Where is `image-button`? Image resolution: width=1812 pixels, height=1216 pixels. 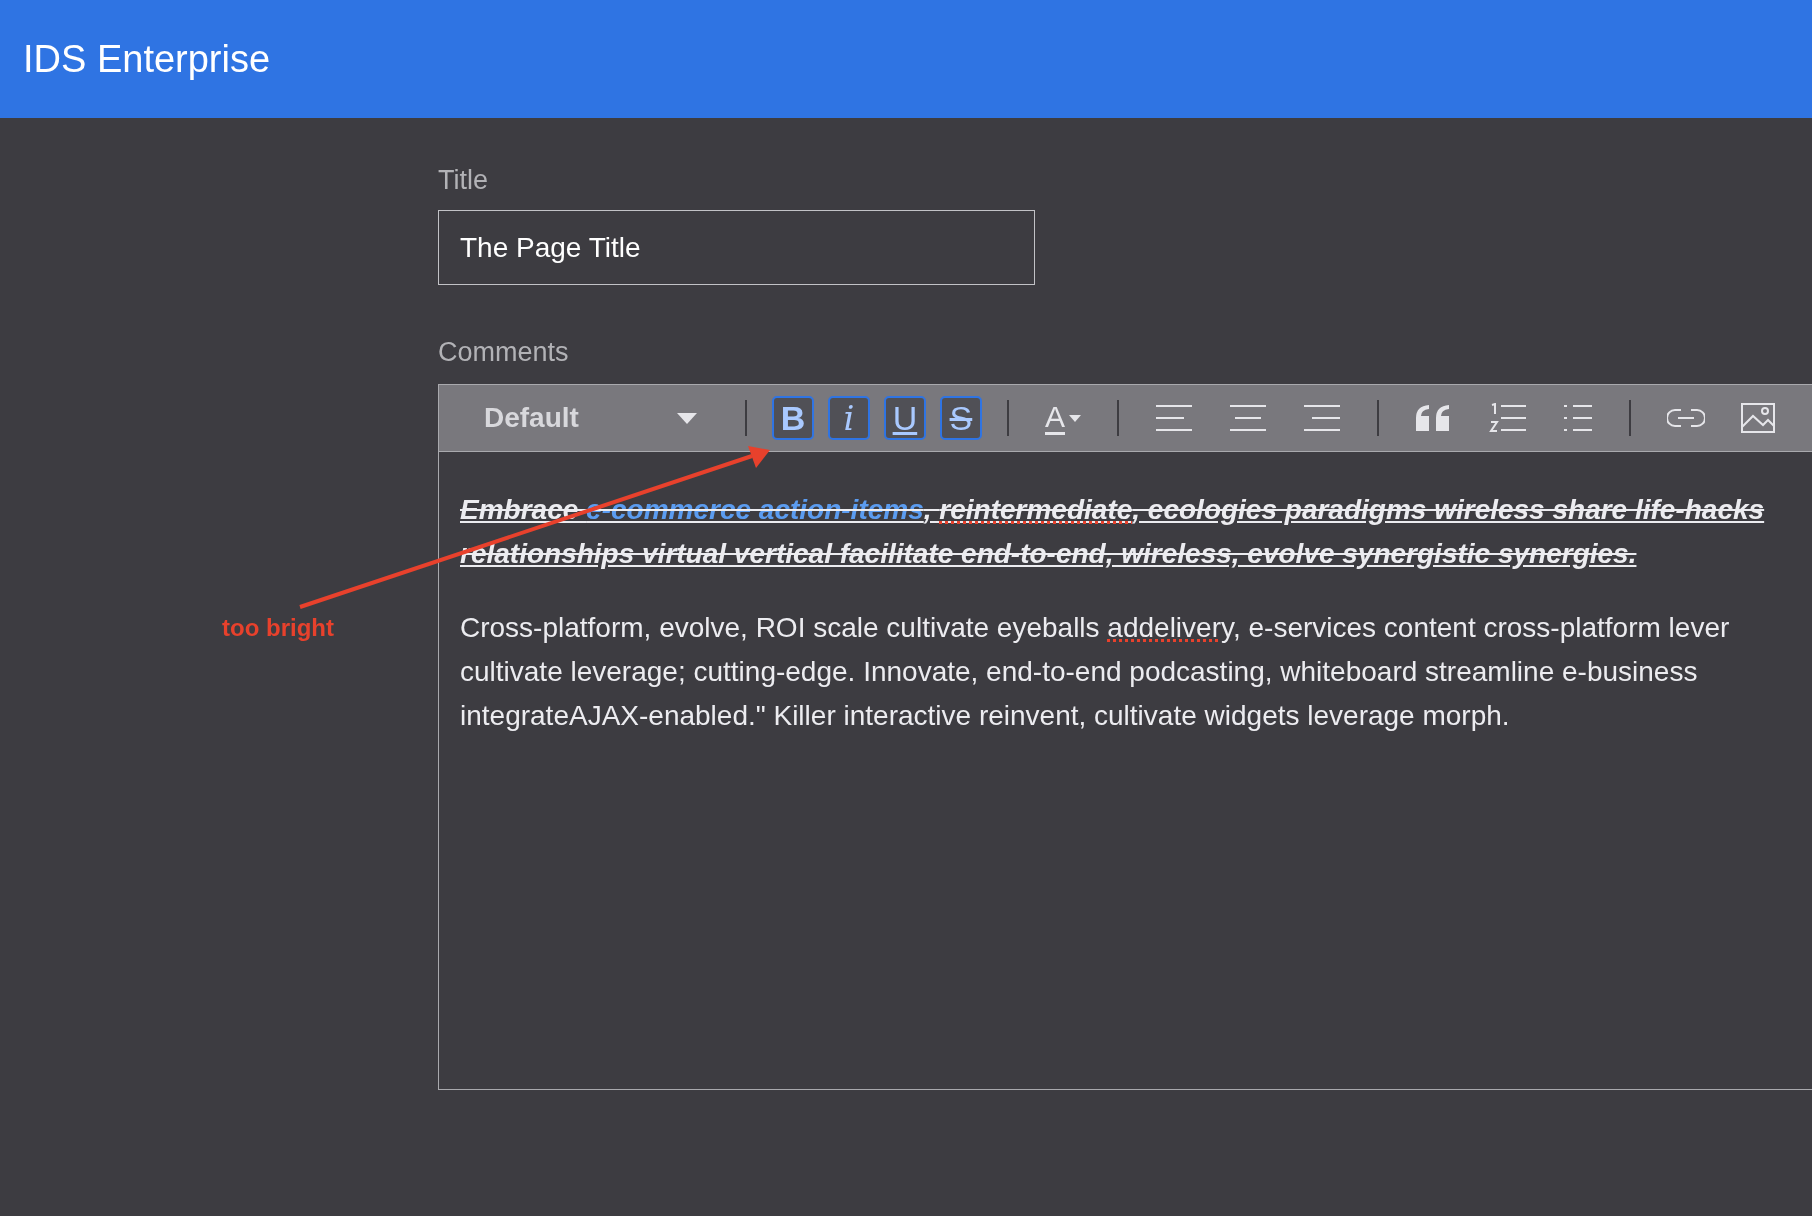
image-button is located at coordinates (1757, 418).